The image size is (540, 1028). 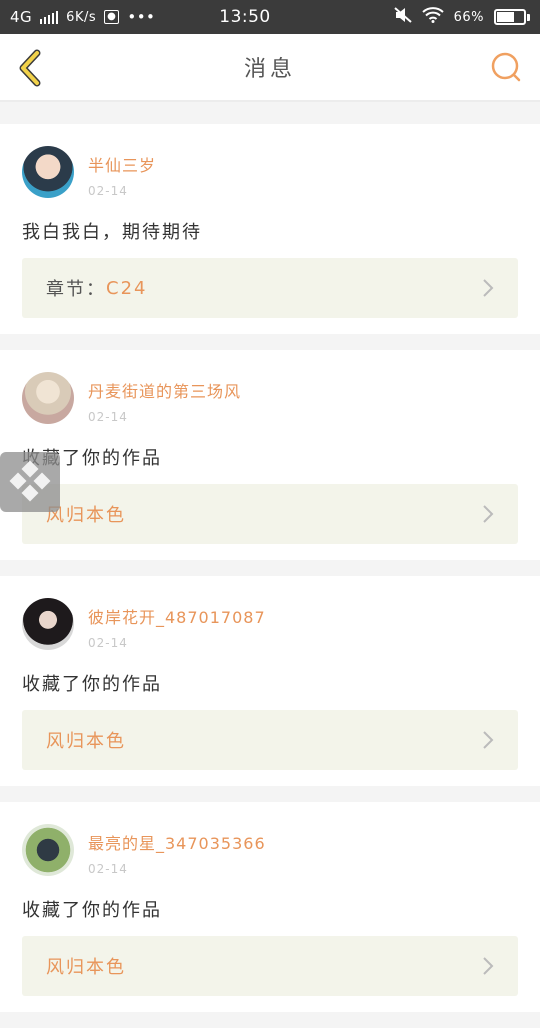 What do you see at coordinates (81, 17) in the screenshot?
I see `network-speed: 6K/s` at bounding box center [81, 17].